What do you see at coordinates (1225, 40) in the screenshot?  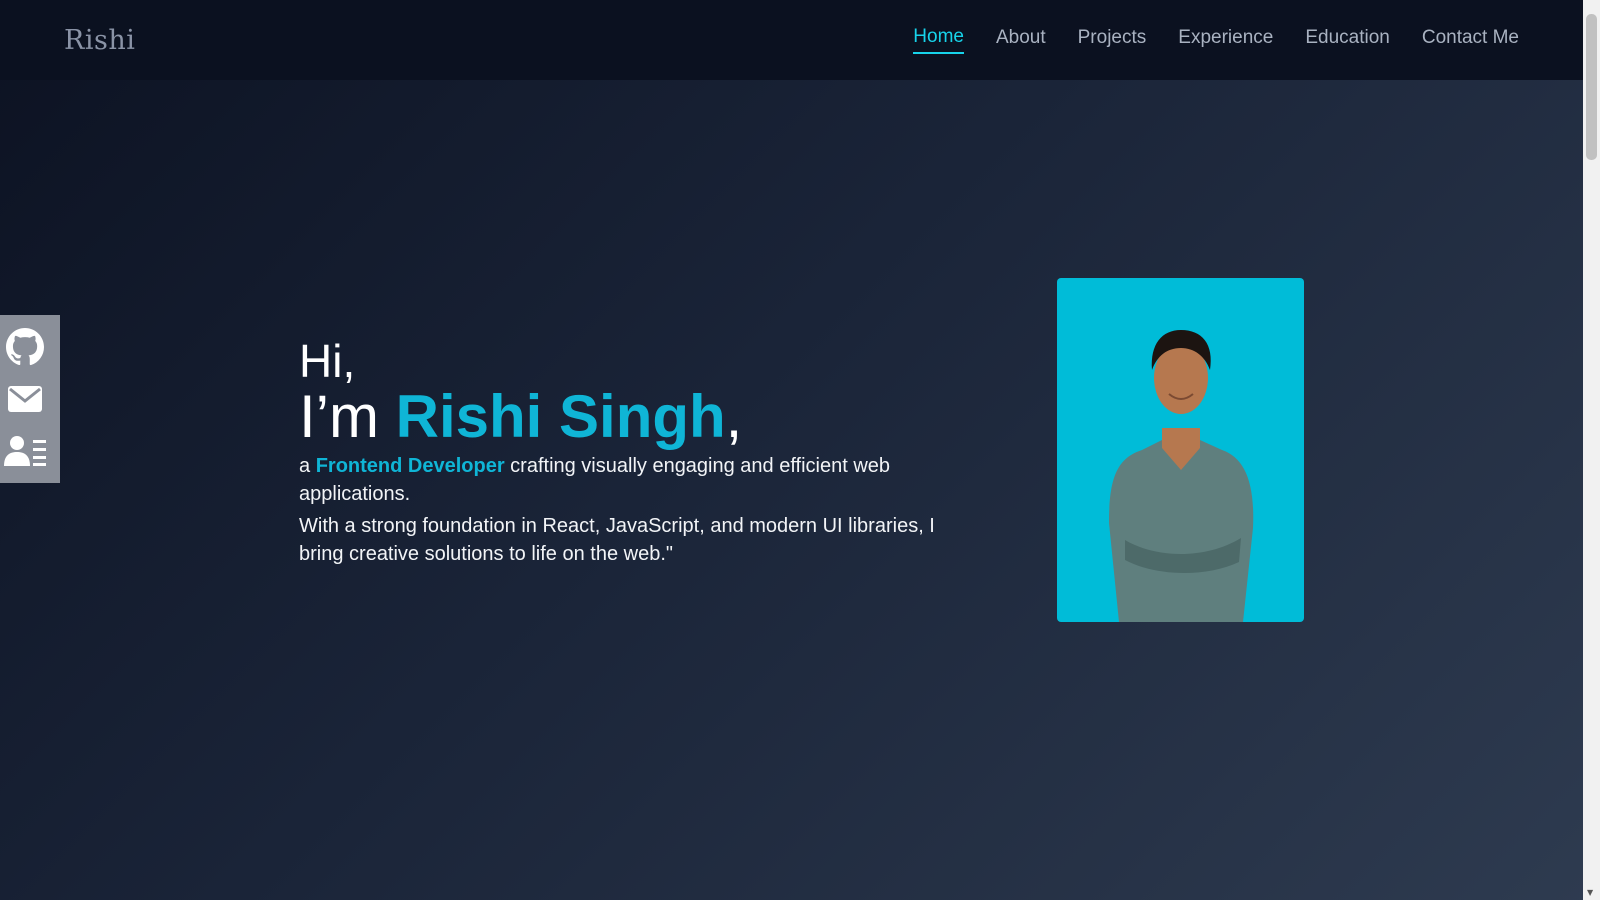 I see `nav-experience-link: Experience` at bounding box center [1225, 40].